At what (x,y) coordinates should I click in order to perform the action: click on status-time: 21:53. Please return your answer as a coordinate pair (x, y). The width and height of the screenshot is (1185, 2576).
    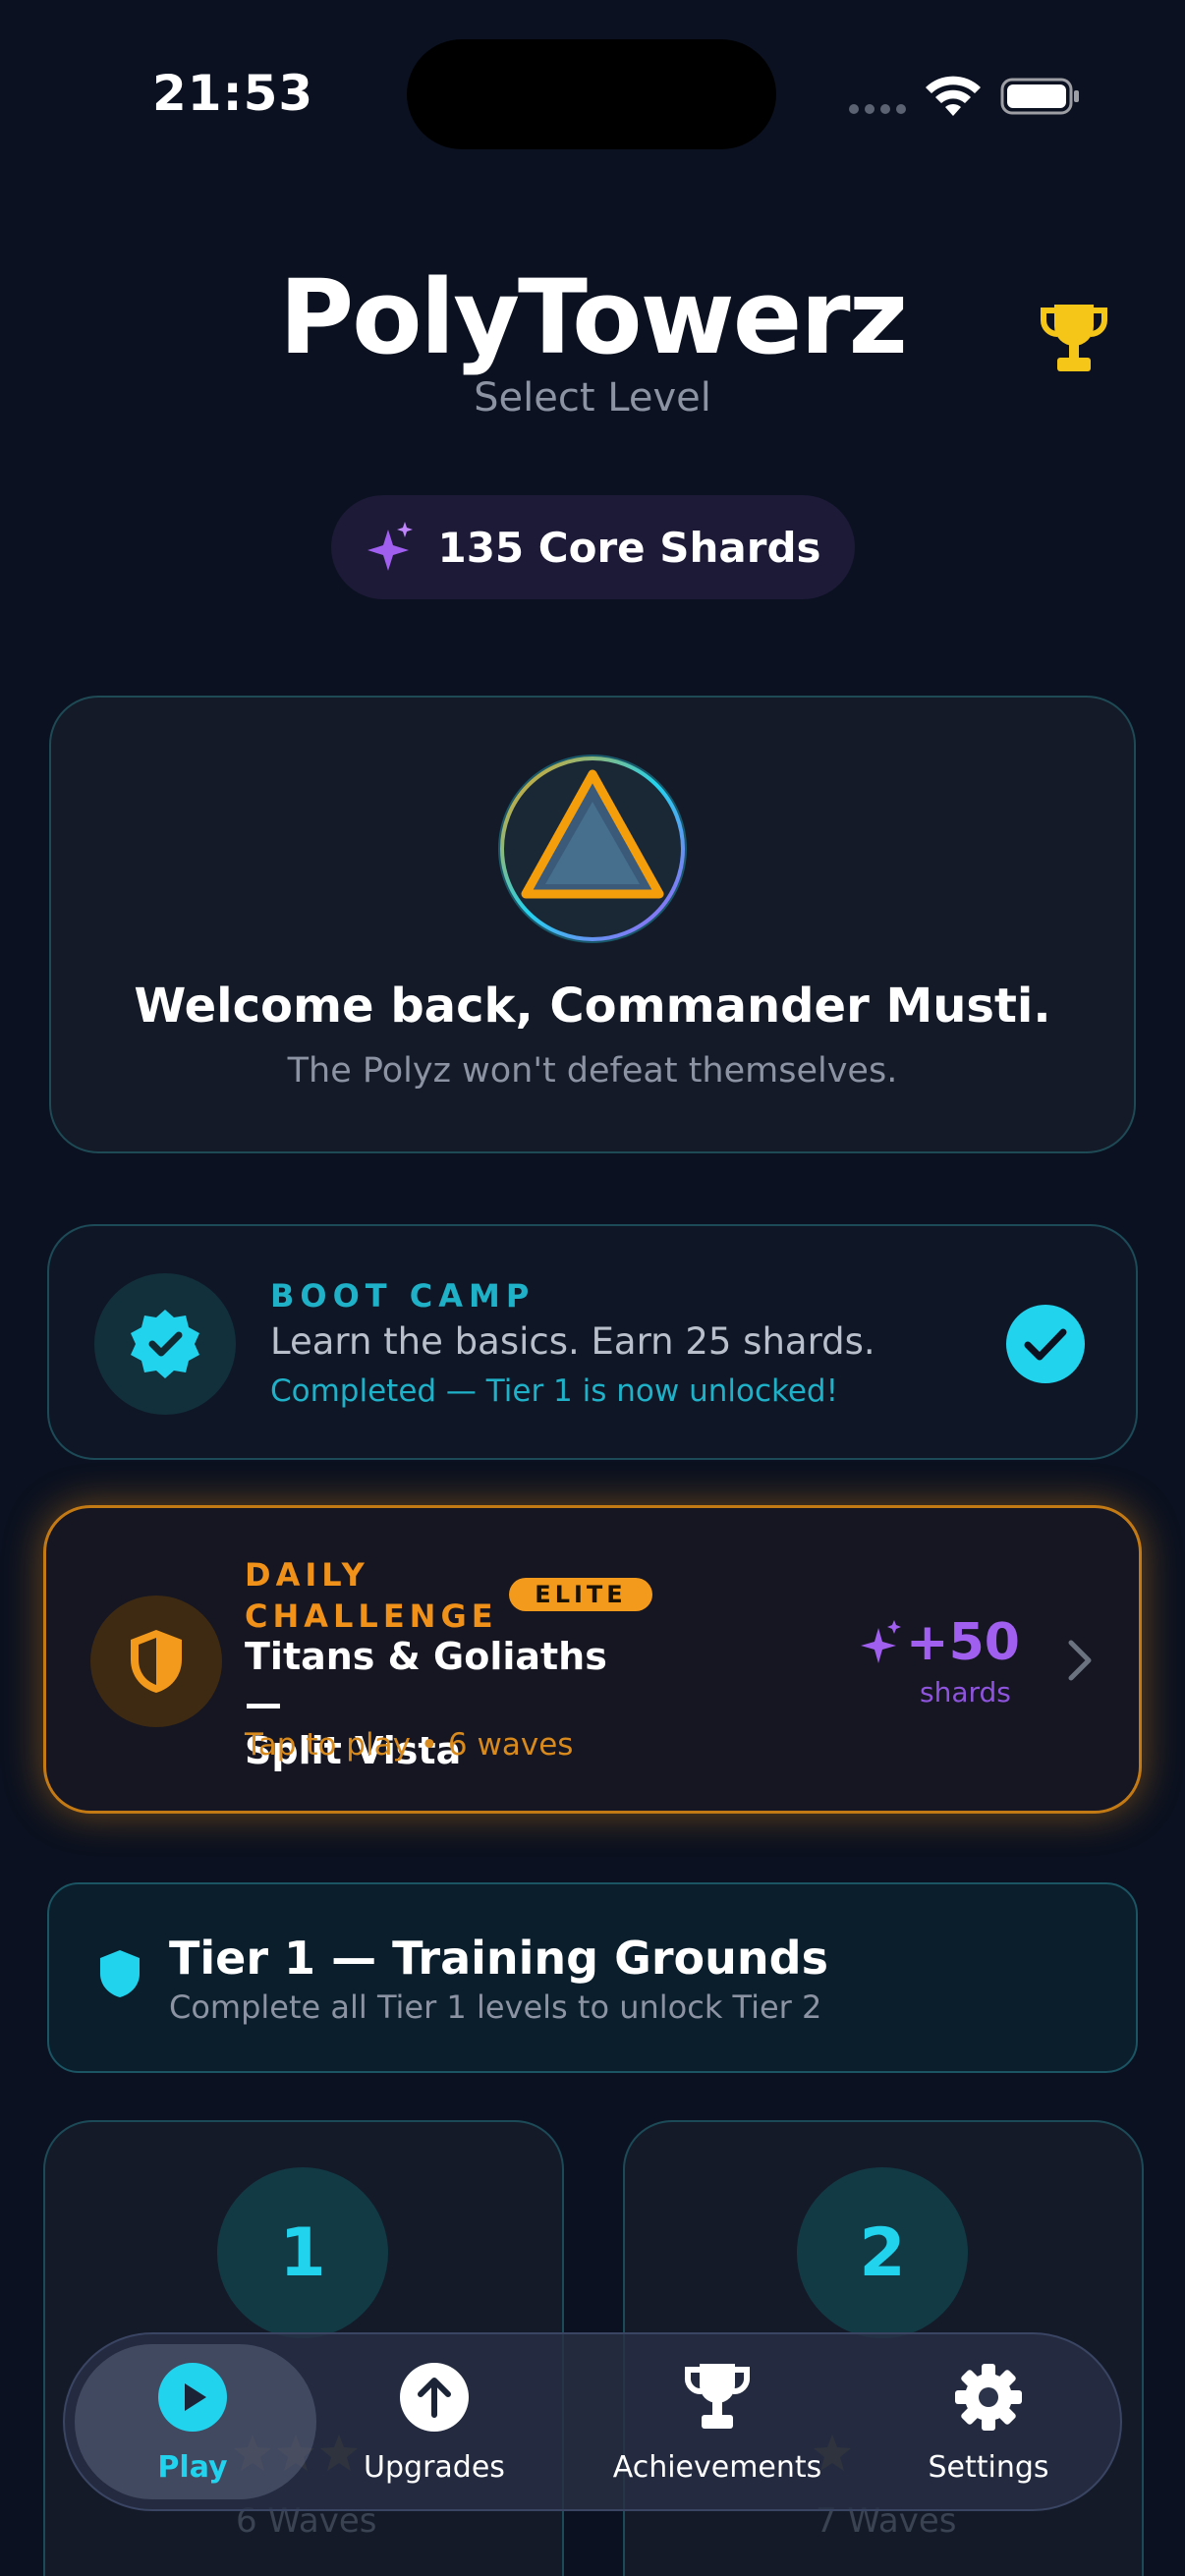
    Looking at the image, I should click on (233, 93).